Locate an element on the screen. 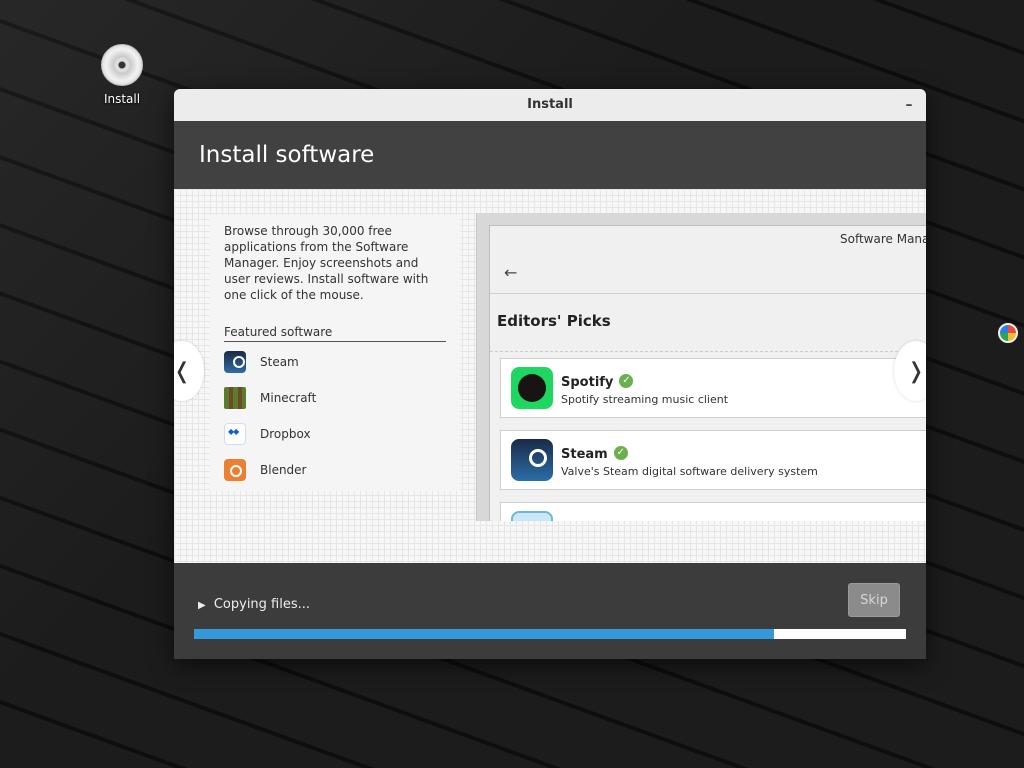 The width and height of the screenshot is (1024, 768). featured-item-label: Dropbox is located at coordinates (285, 434).